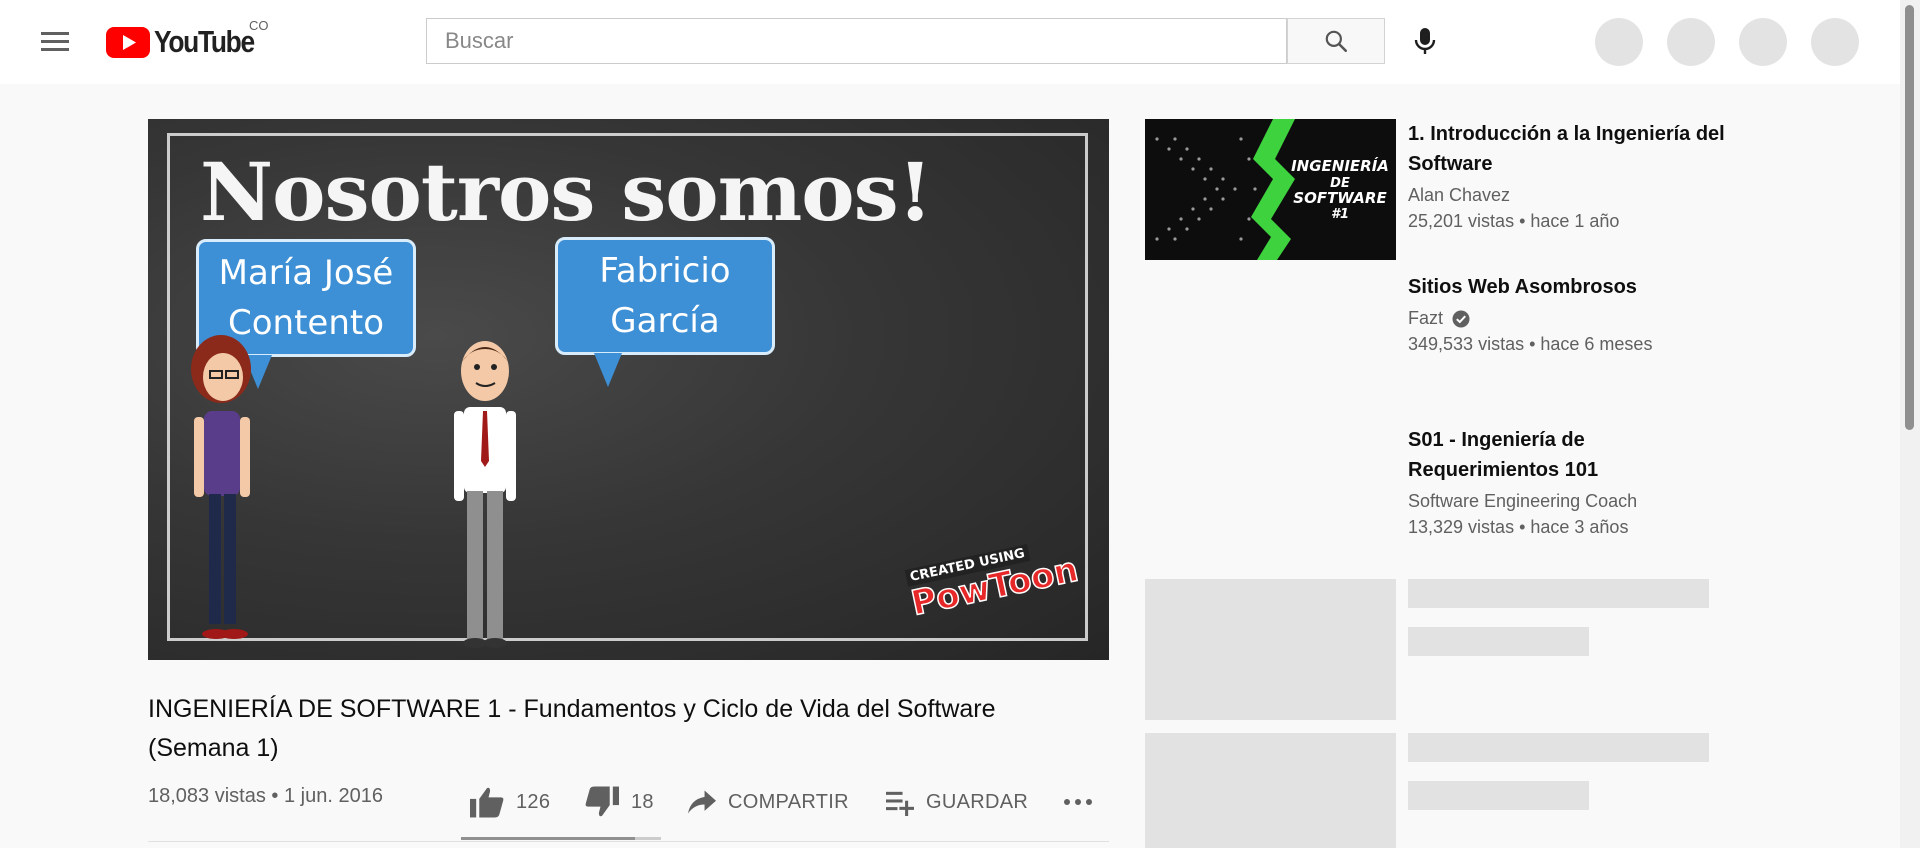 The image size is (1920, 848). Describe the element at coordinates (1461, 318) in the screenshot. I see `verified-badge-icon` at that location.